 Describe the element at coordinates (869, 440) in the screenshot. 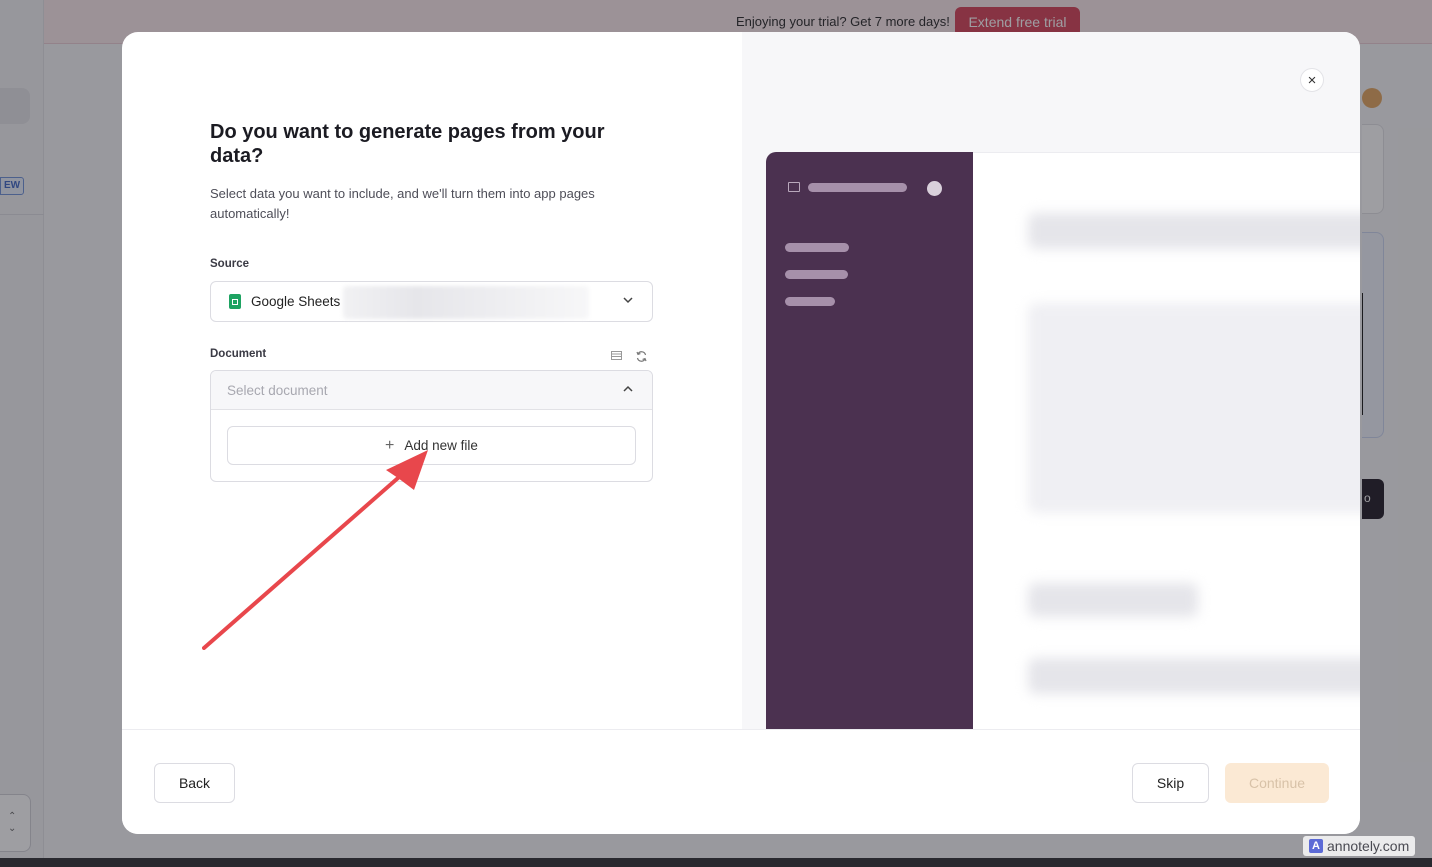

I see `preview-sidebar` at that location.